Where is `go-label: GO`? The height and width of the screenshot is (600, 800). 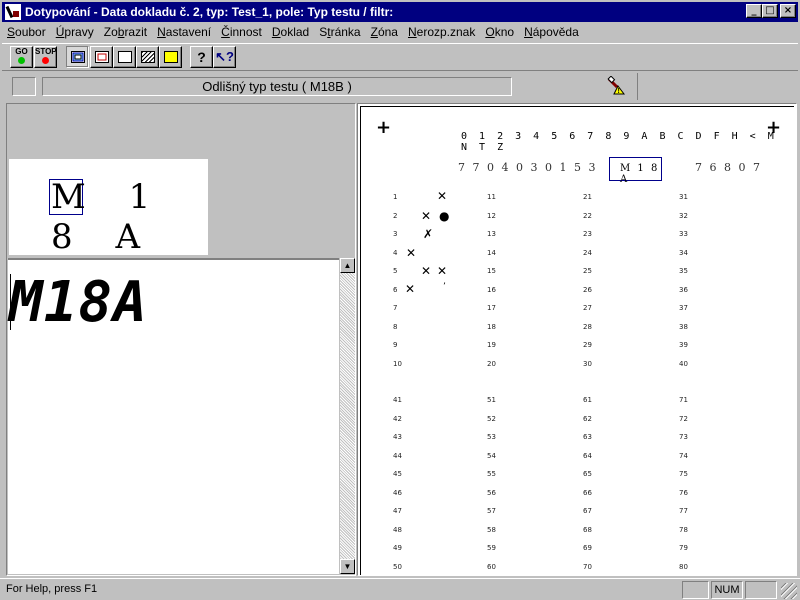 go-label: GO is located at coordinates (21, 51).